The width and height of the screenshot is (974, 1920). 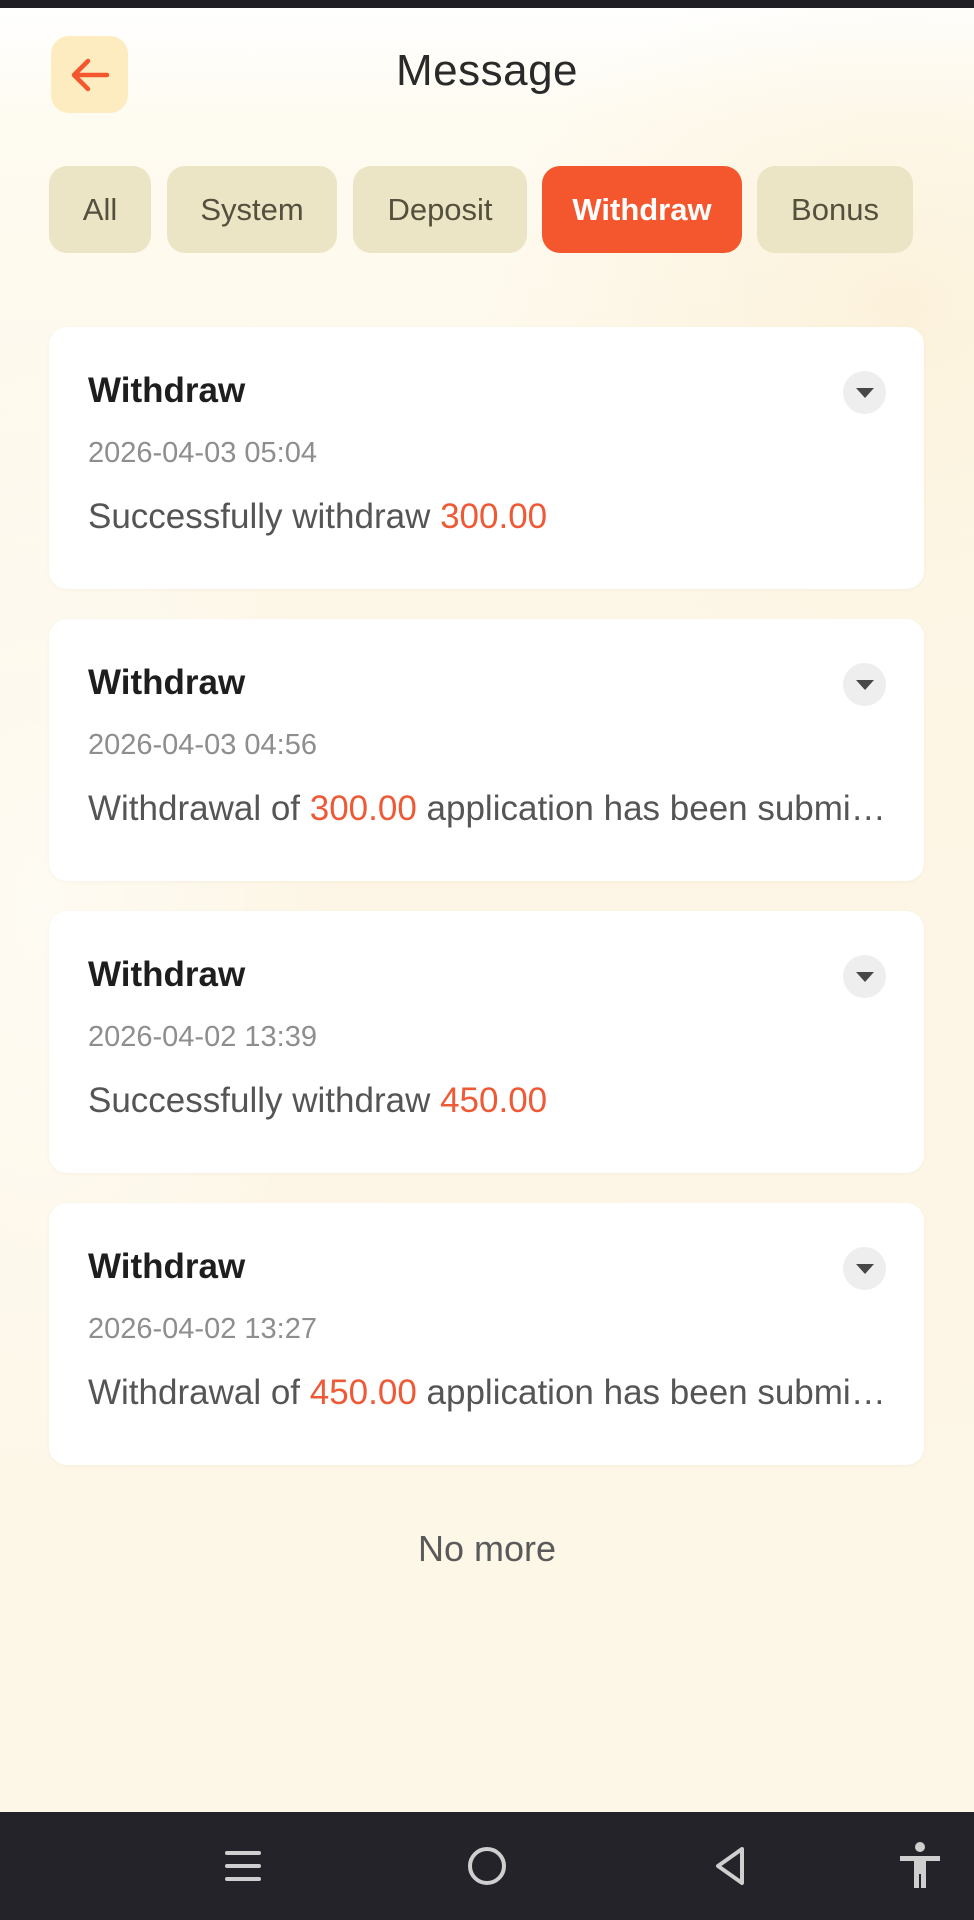 I want to click on home-circle-icon, so click(x=487, y=1866).